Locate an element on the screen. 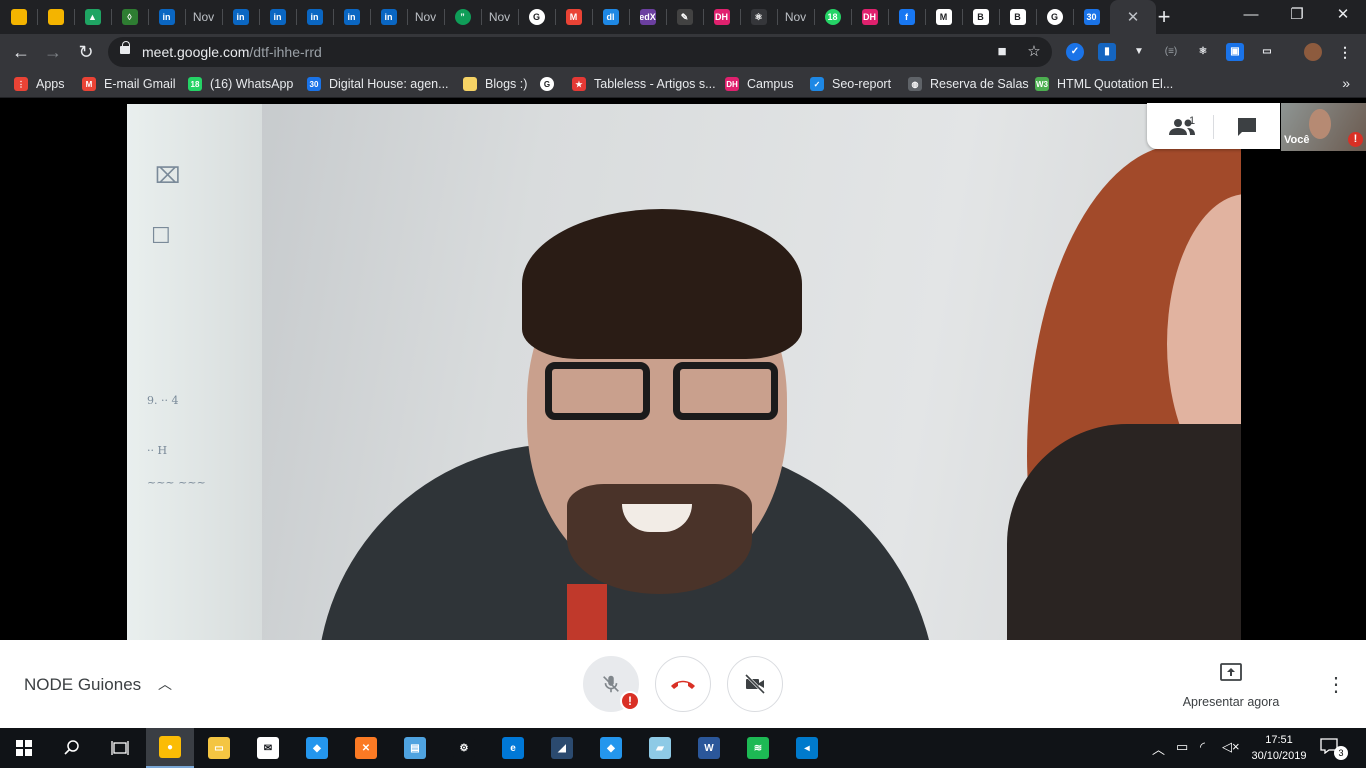 This screenshot has width=1366, height=768. taskbar-app: W is located at coordinates (709, 748).